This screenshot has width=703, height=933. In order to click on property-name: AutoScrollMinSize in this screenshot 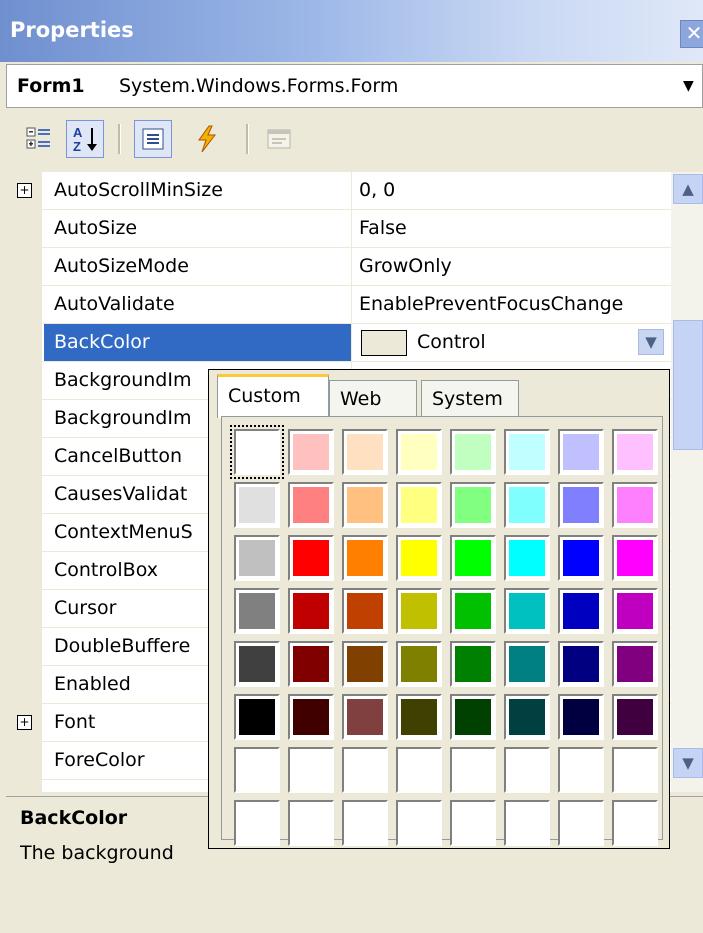, I will do `click(198, 190)`.